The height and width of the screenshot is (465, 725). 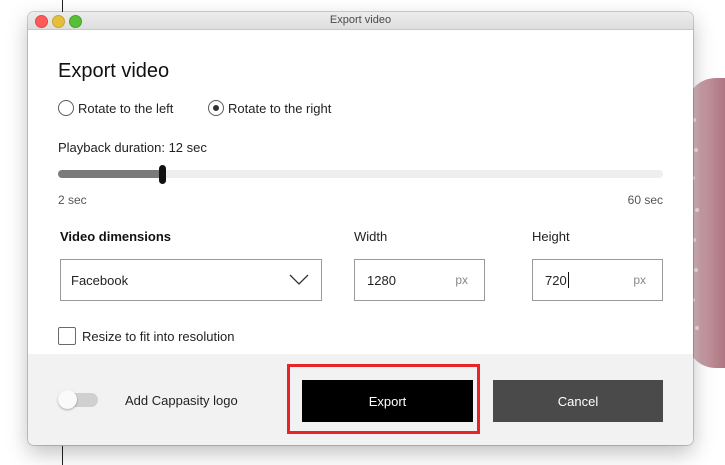 I want to click on slider-fill, so click(x=110, y=174).